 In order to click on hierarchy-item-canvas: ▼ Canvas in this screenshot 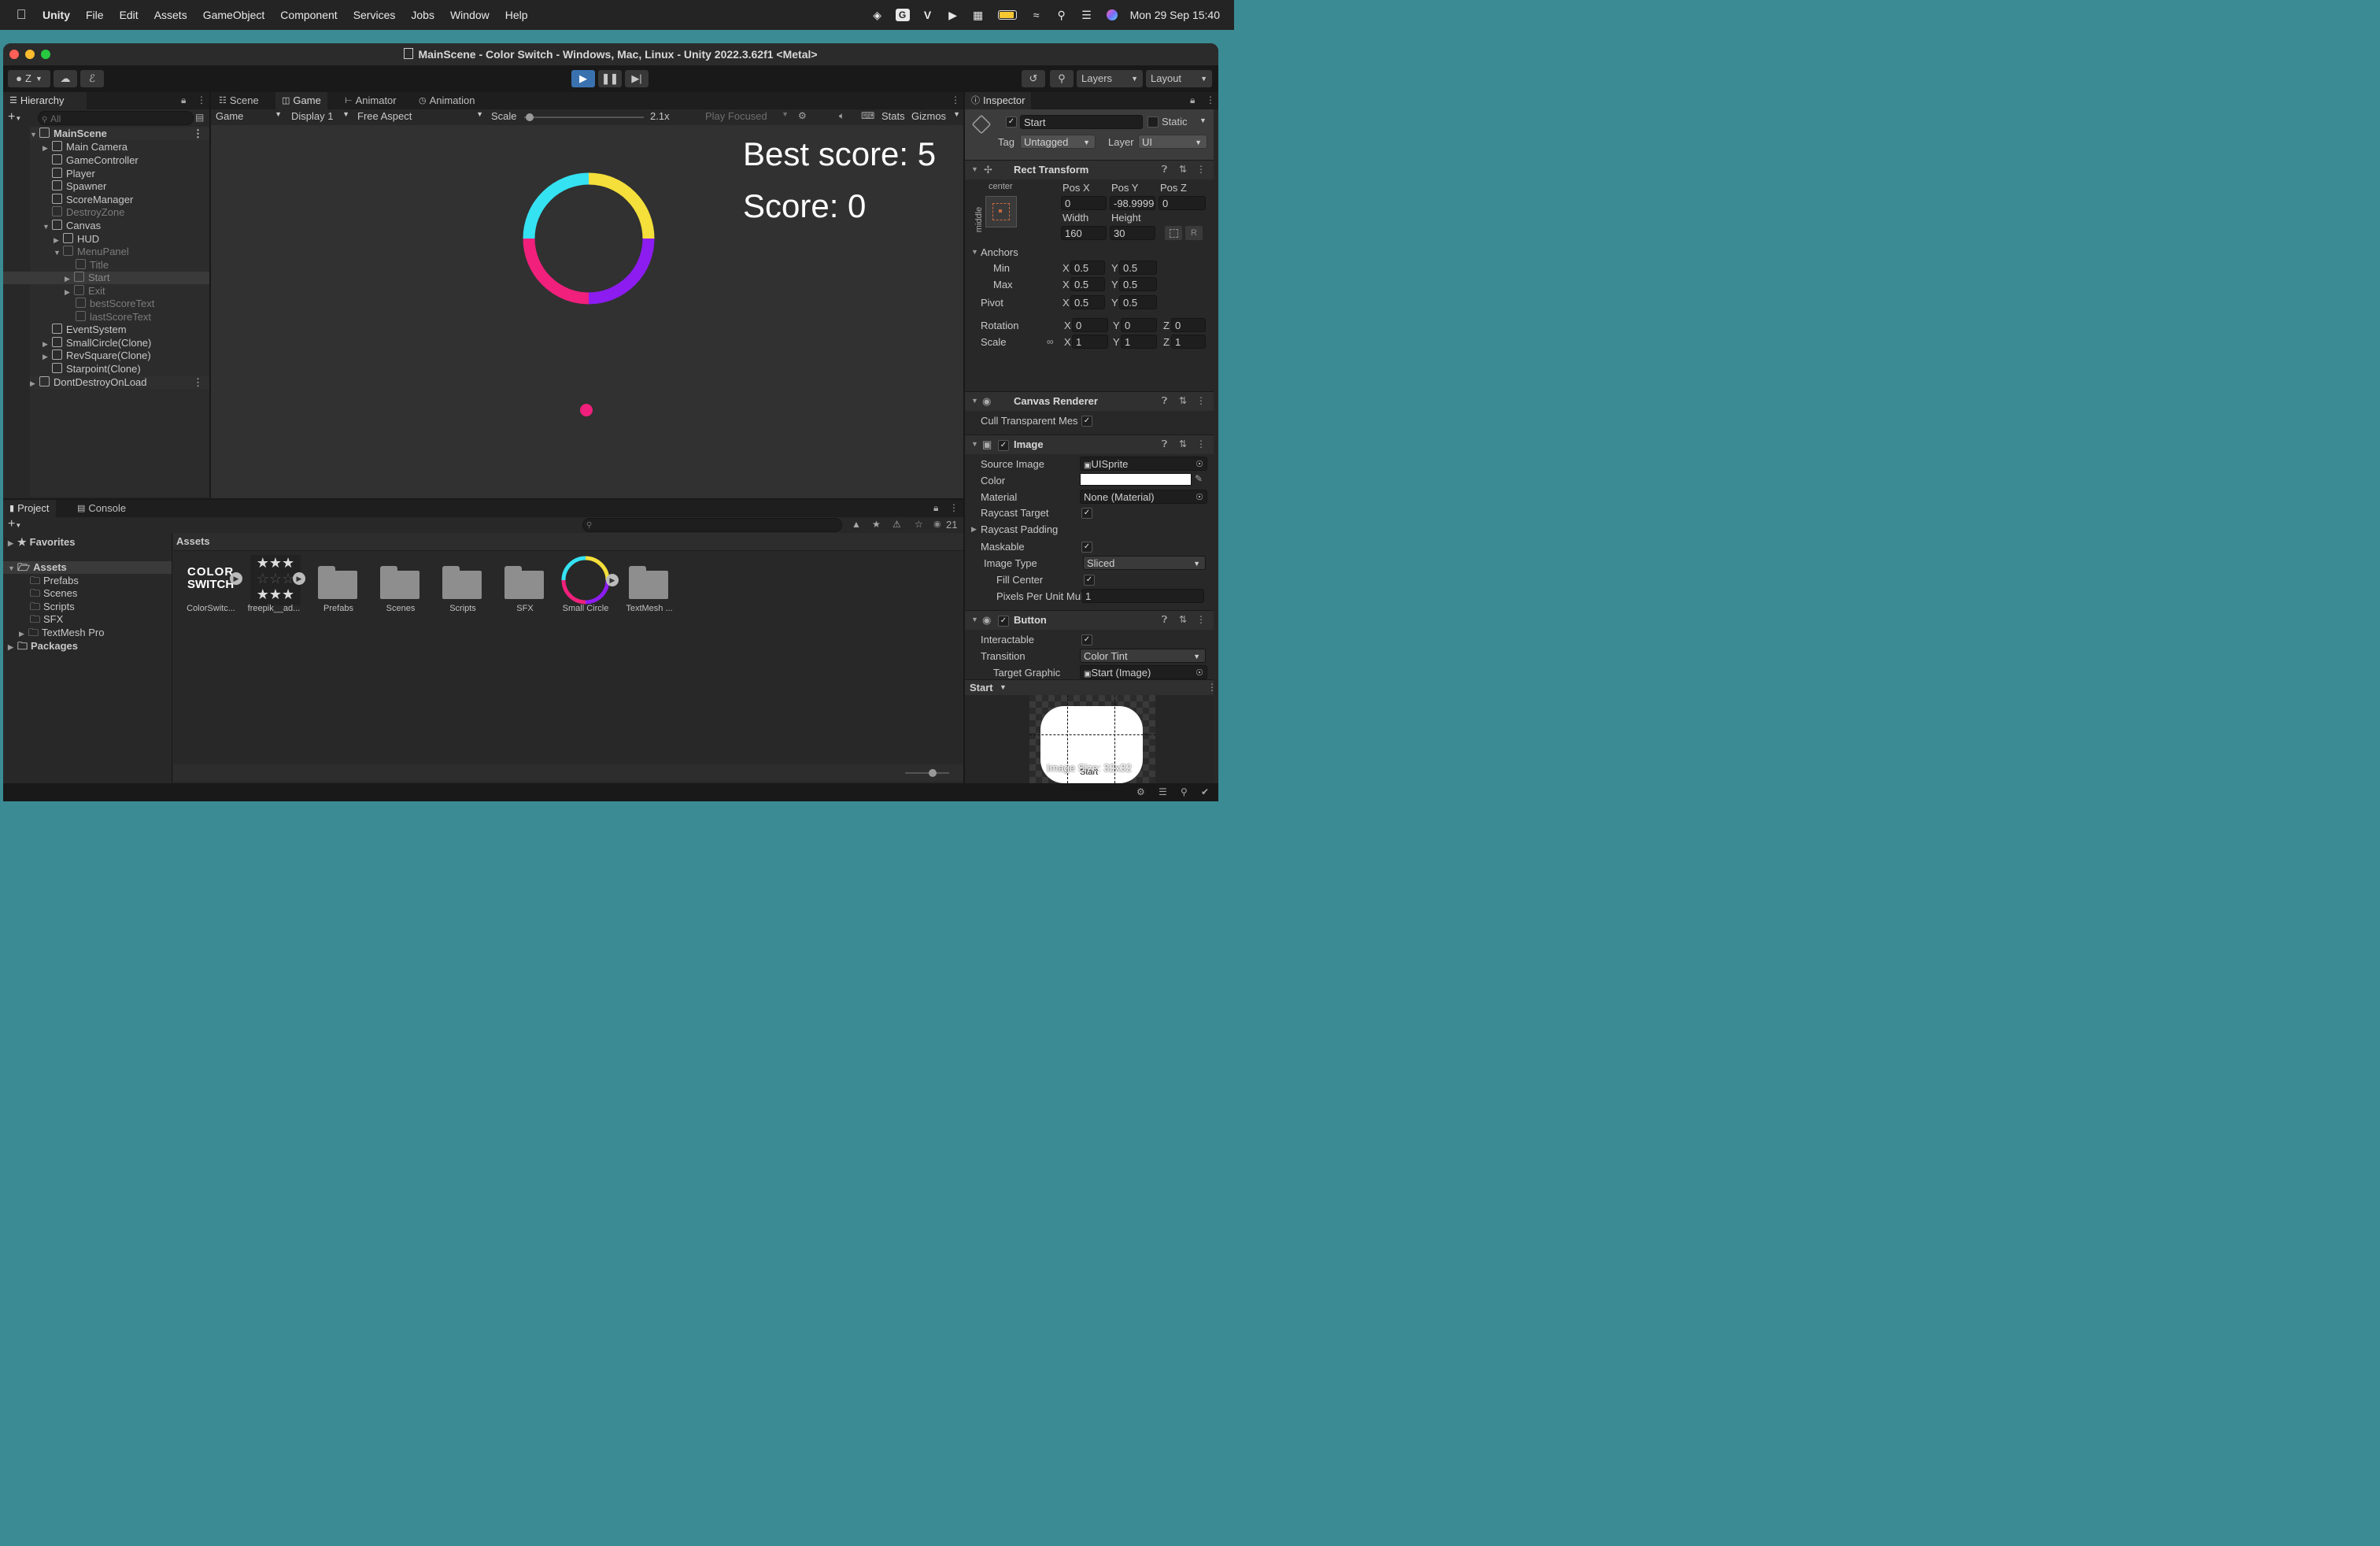, I will do `click(71, 226)`.